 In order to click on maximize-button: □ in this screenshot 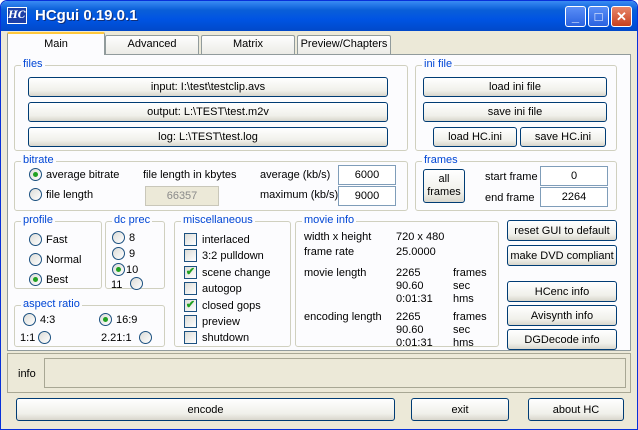, I will do `click(598, 16)`.